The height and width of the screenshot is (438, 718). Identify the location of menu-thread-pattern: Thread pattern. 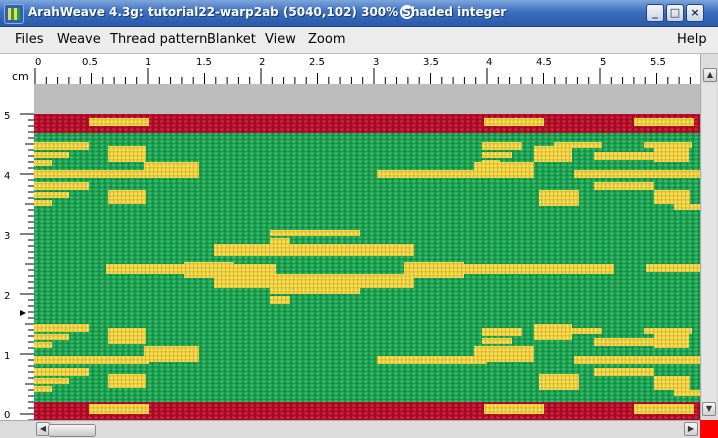
(158, 39).